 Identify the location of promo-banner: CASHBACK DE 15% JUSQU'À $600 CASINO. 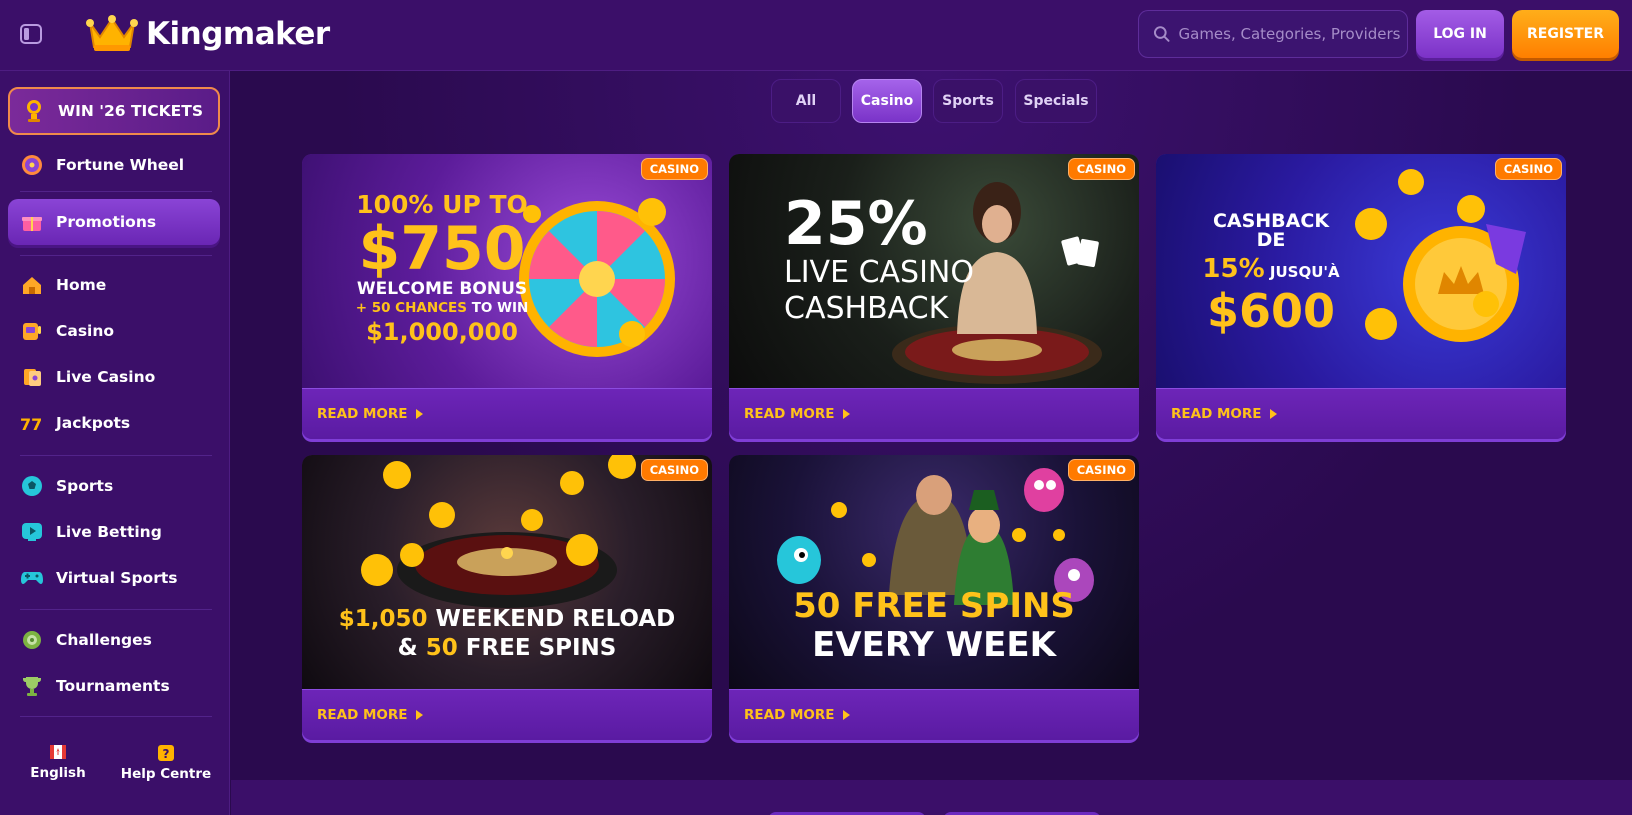
(1361, 271).